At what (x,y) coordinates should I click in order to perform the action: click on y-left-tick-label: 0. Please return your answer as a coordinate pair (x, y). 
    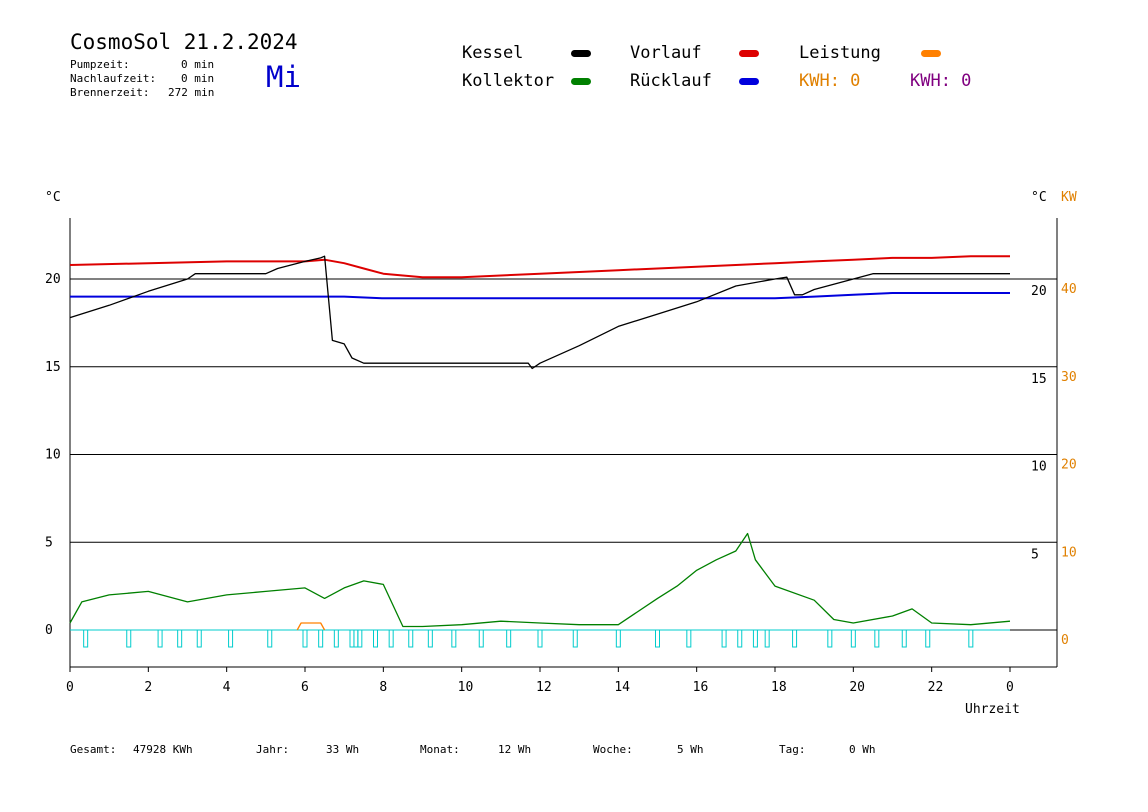
    Looking at the image, I should click on (49, 630).